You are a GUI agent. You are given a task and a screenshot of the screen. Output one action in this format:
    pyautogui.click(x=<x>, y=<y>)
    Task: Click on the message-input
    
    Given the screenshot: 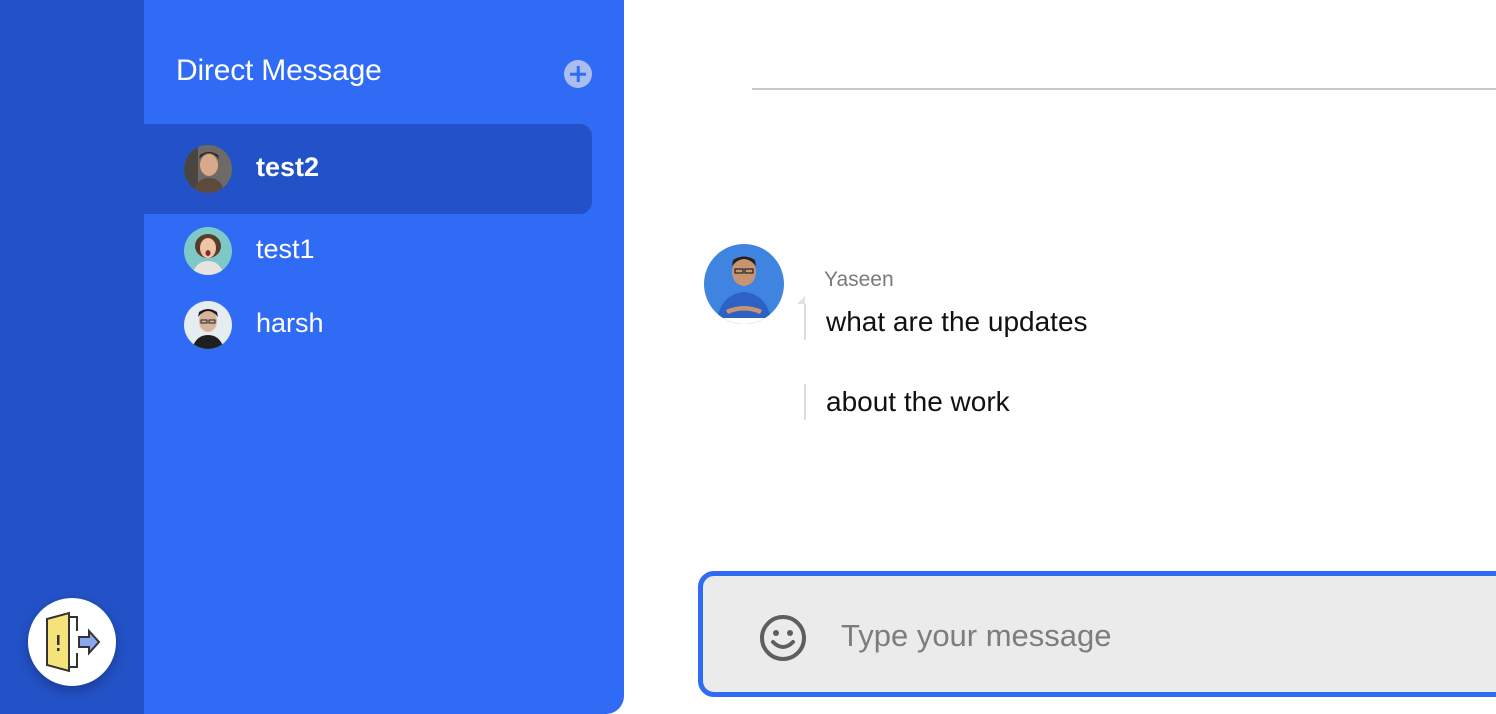 What is the action you would take?
    pyautogui.click(x=1161, y=636)
    